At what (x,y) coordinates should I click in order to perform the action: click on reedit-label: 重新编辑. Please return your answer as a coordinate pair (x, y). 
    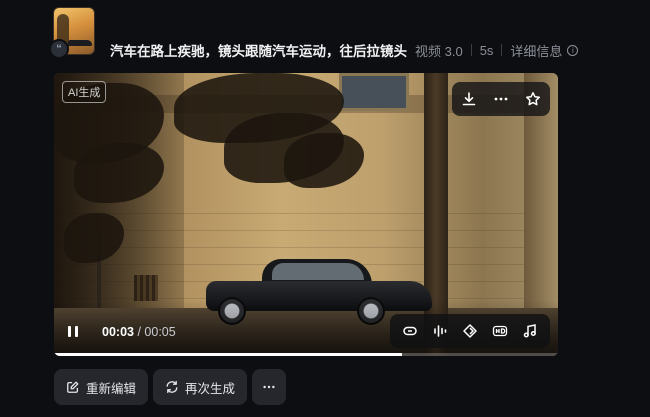
    Looking at the image, I should click on (111, 388).